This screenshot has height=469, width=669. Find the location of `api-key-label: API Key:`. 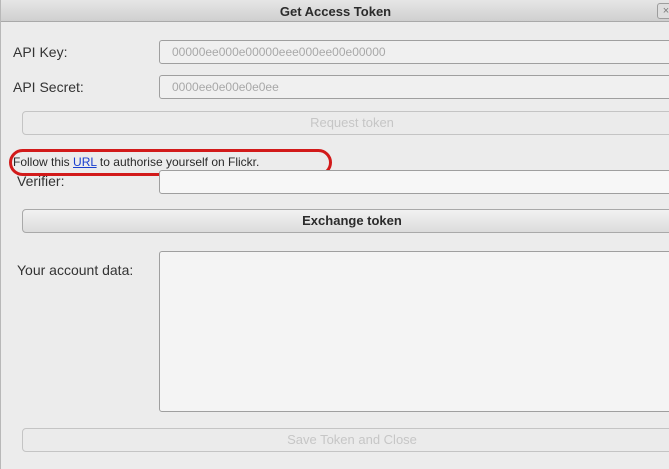

api-key-label: API Key: is located at coordinates (40, 52).